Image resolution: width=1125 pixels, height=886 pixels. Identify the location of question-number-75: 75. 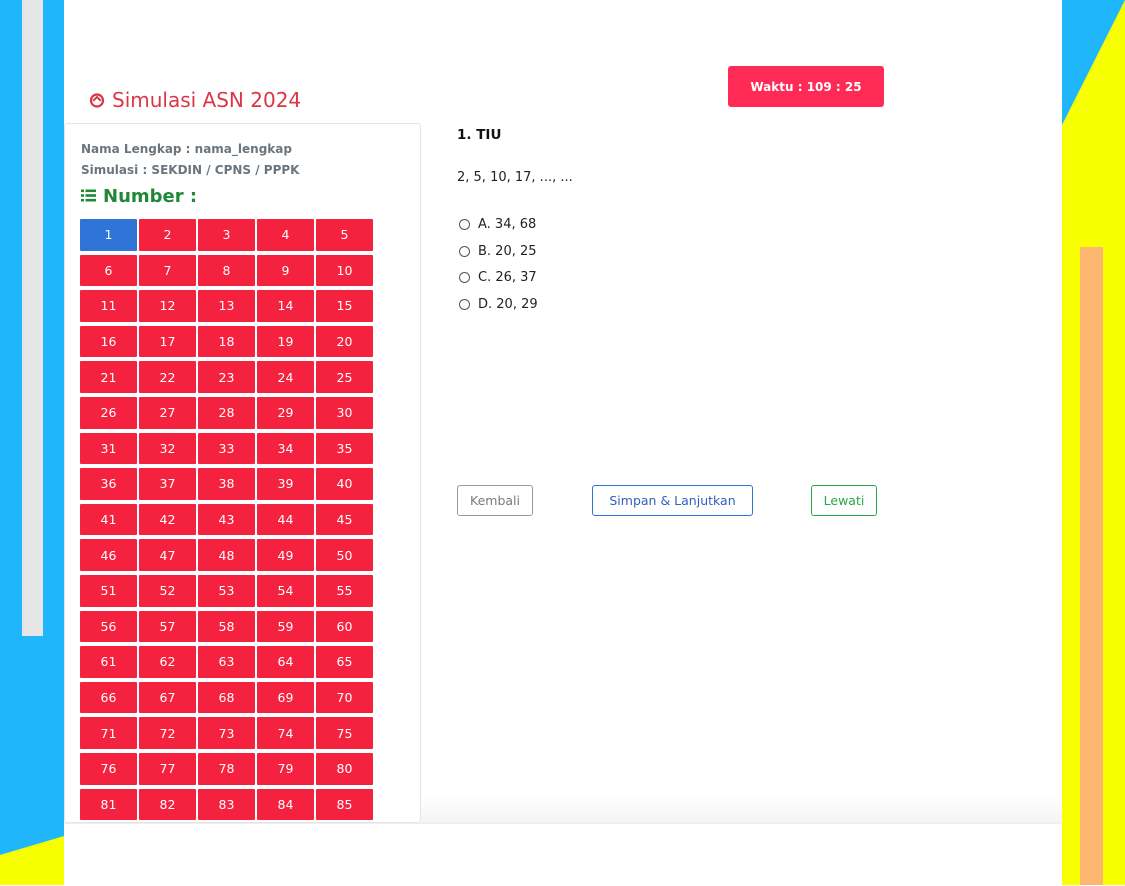
(344, 733).